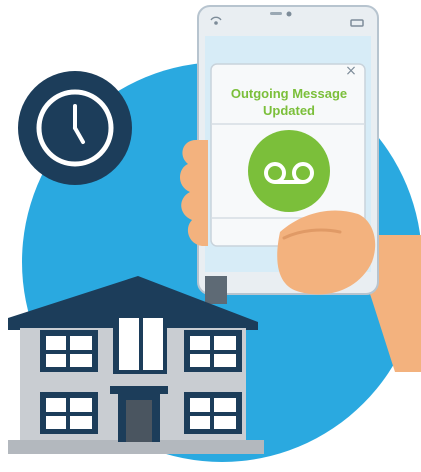 This screenshot has width=421, height=472. What do you see at coordinates (75, 128) in the screenshot?
I see `clock-icon` at bounding box center [75, 128].